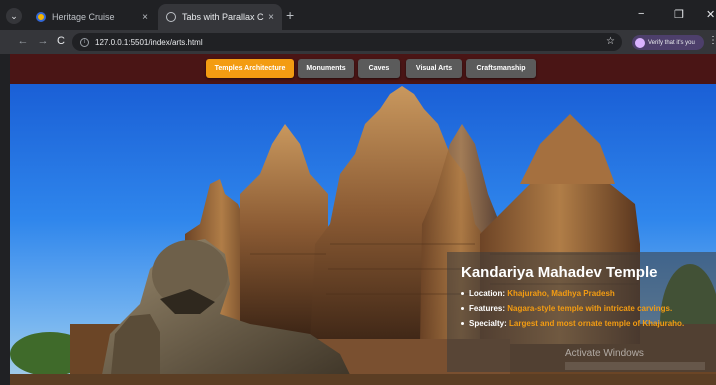  Describe the element at coordinates (679, 14) in the screenshot. I see `restore-button: ❐` at that location.